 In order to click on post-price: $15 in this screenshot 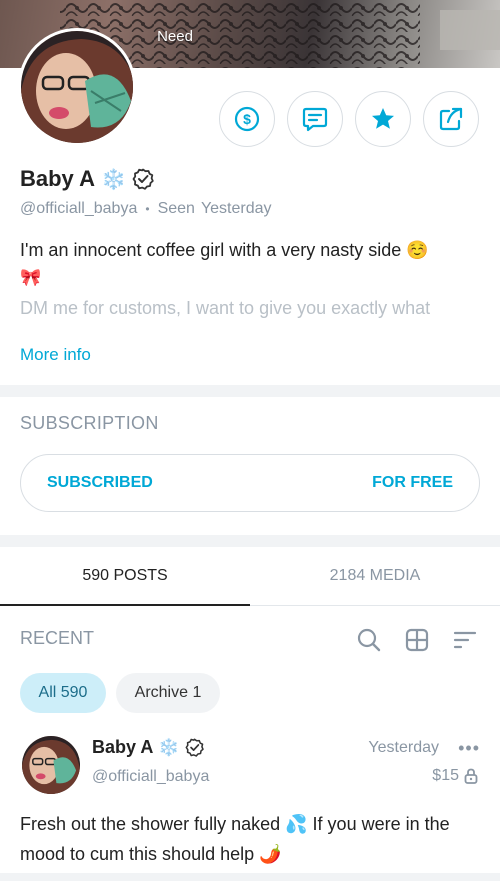, I will do `click(455, 776)`.